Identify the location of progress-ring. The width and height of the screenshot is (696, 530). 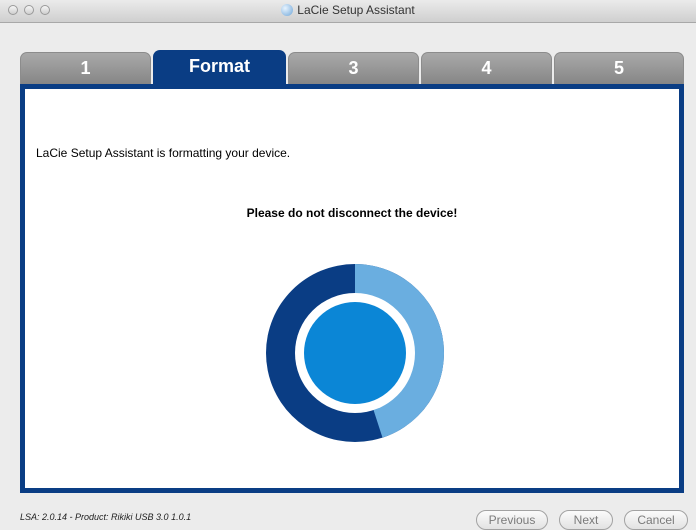
(355, 353).